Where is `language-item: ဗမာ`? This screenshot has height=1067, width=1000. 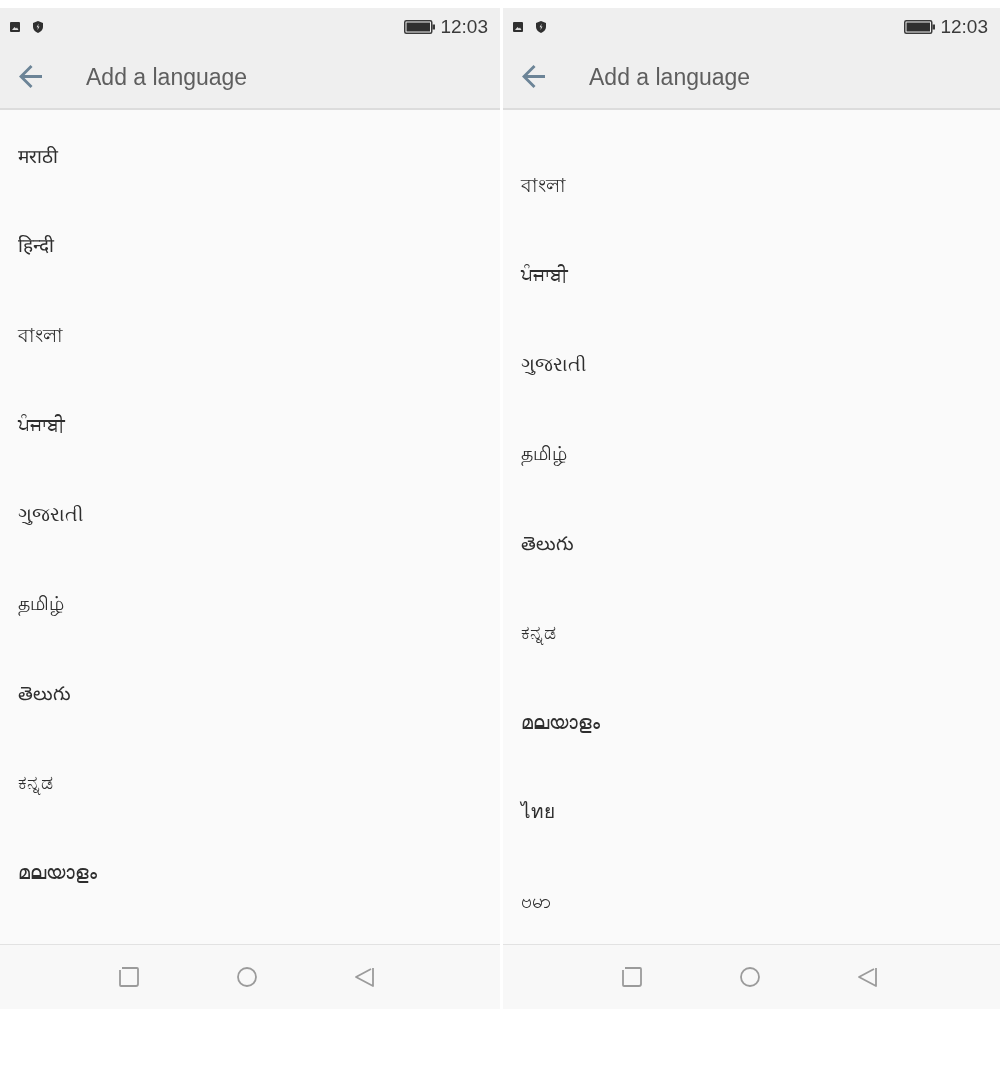
language-item: ဗမာ is located at coordinates (536, 901).